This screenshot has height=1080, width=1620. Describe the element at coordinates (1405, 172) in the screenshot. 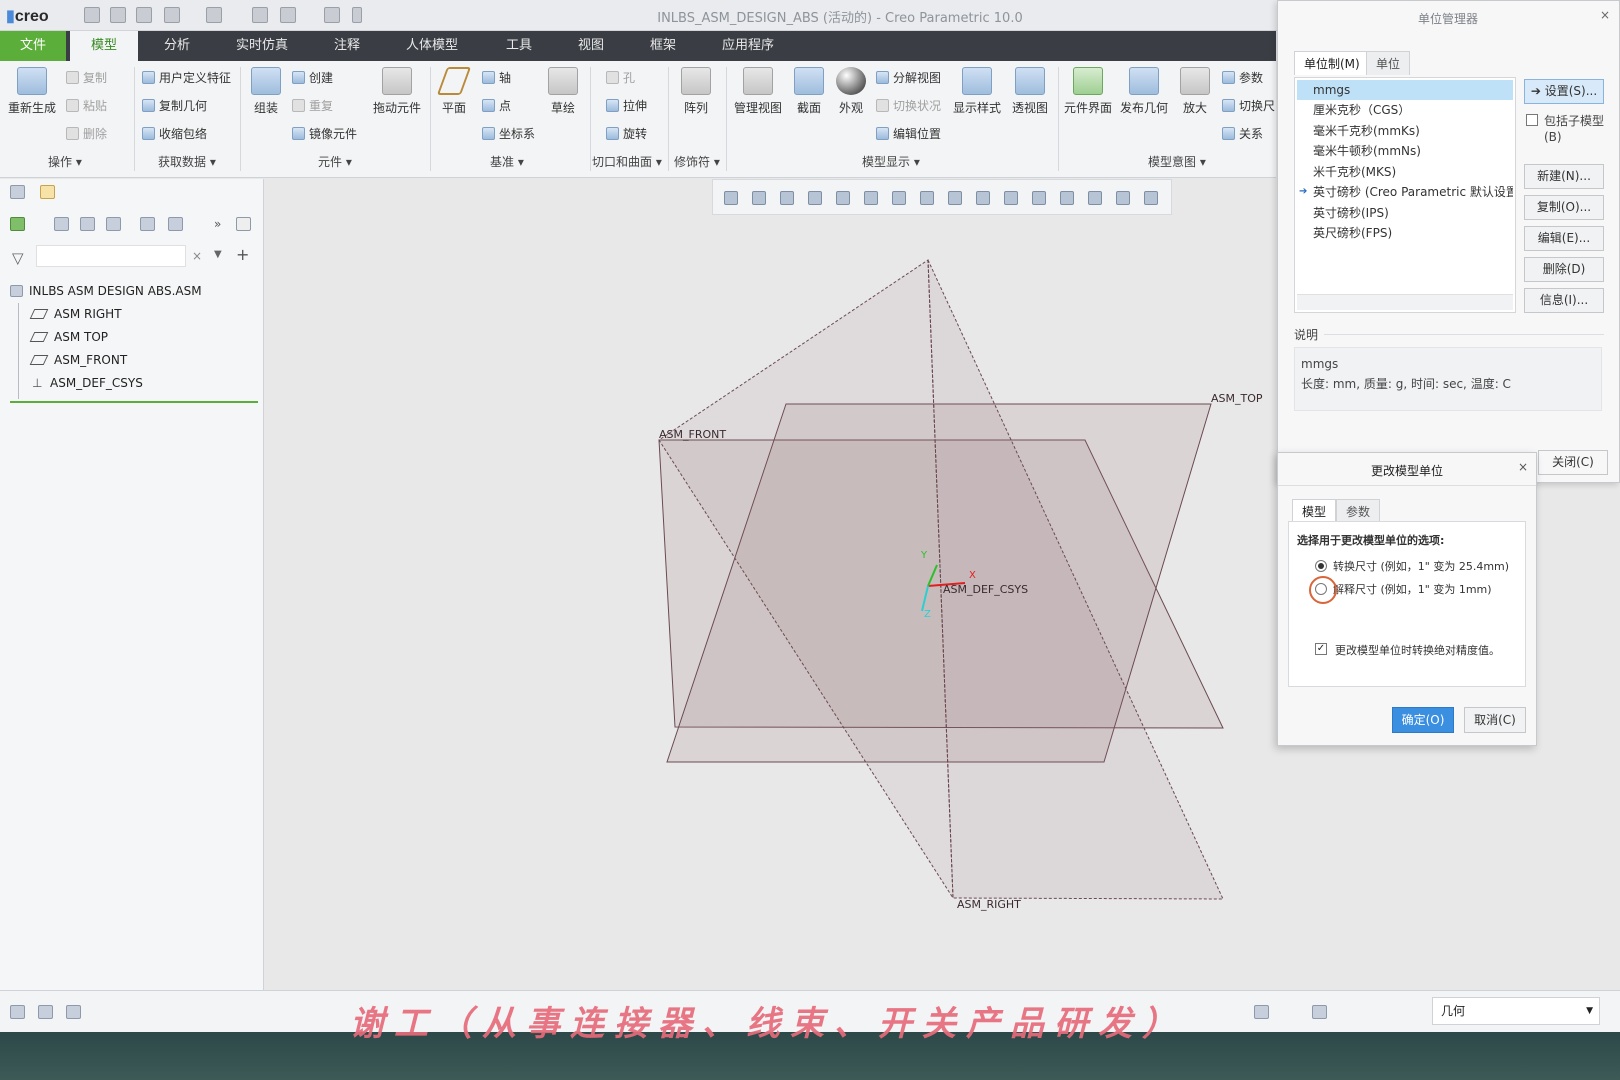

I see `list-item: 米千克秒(MKS)` at that location.